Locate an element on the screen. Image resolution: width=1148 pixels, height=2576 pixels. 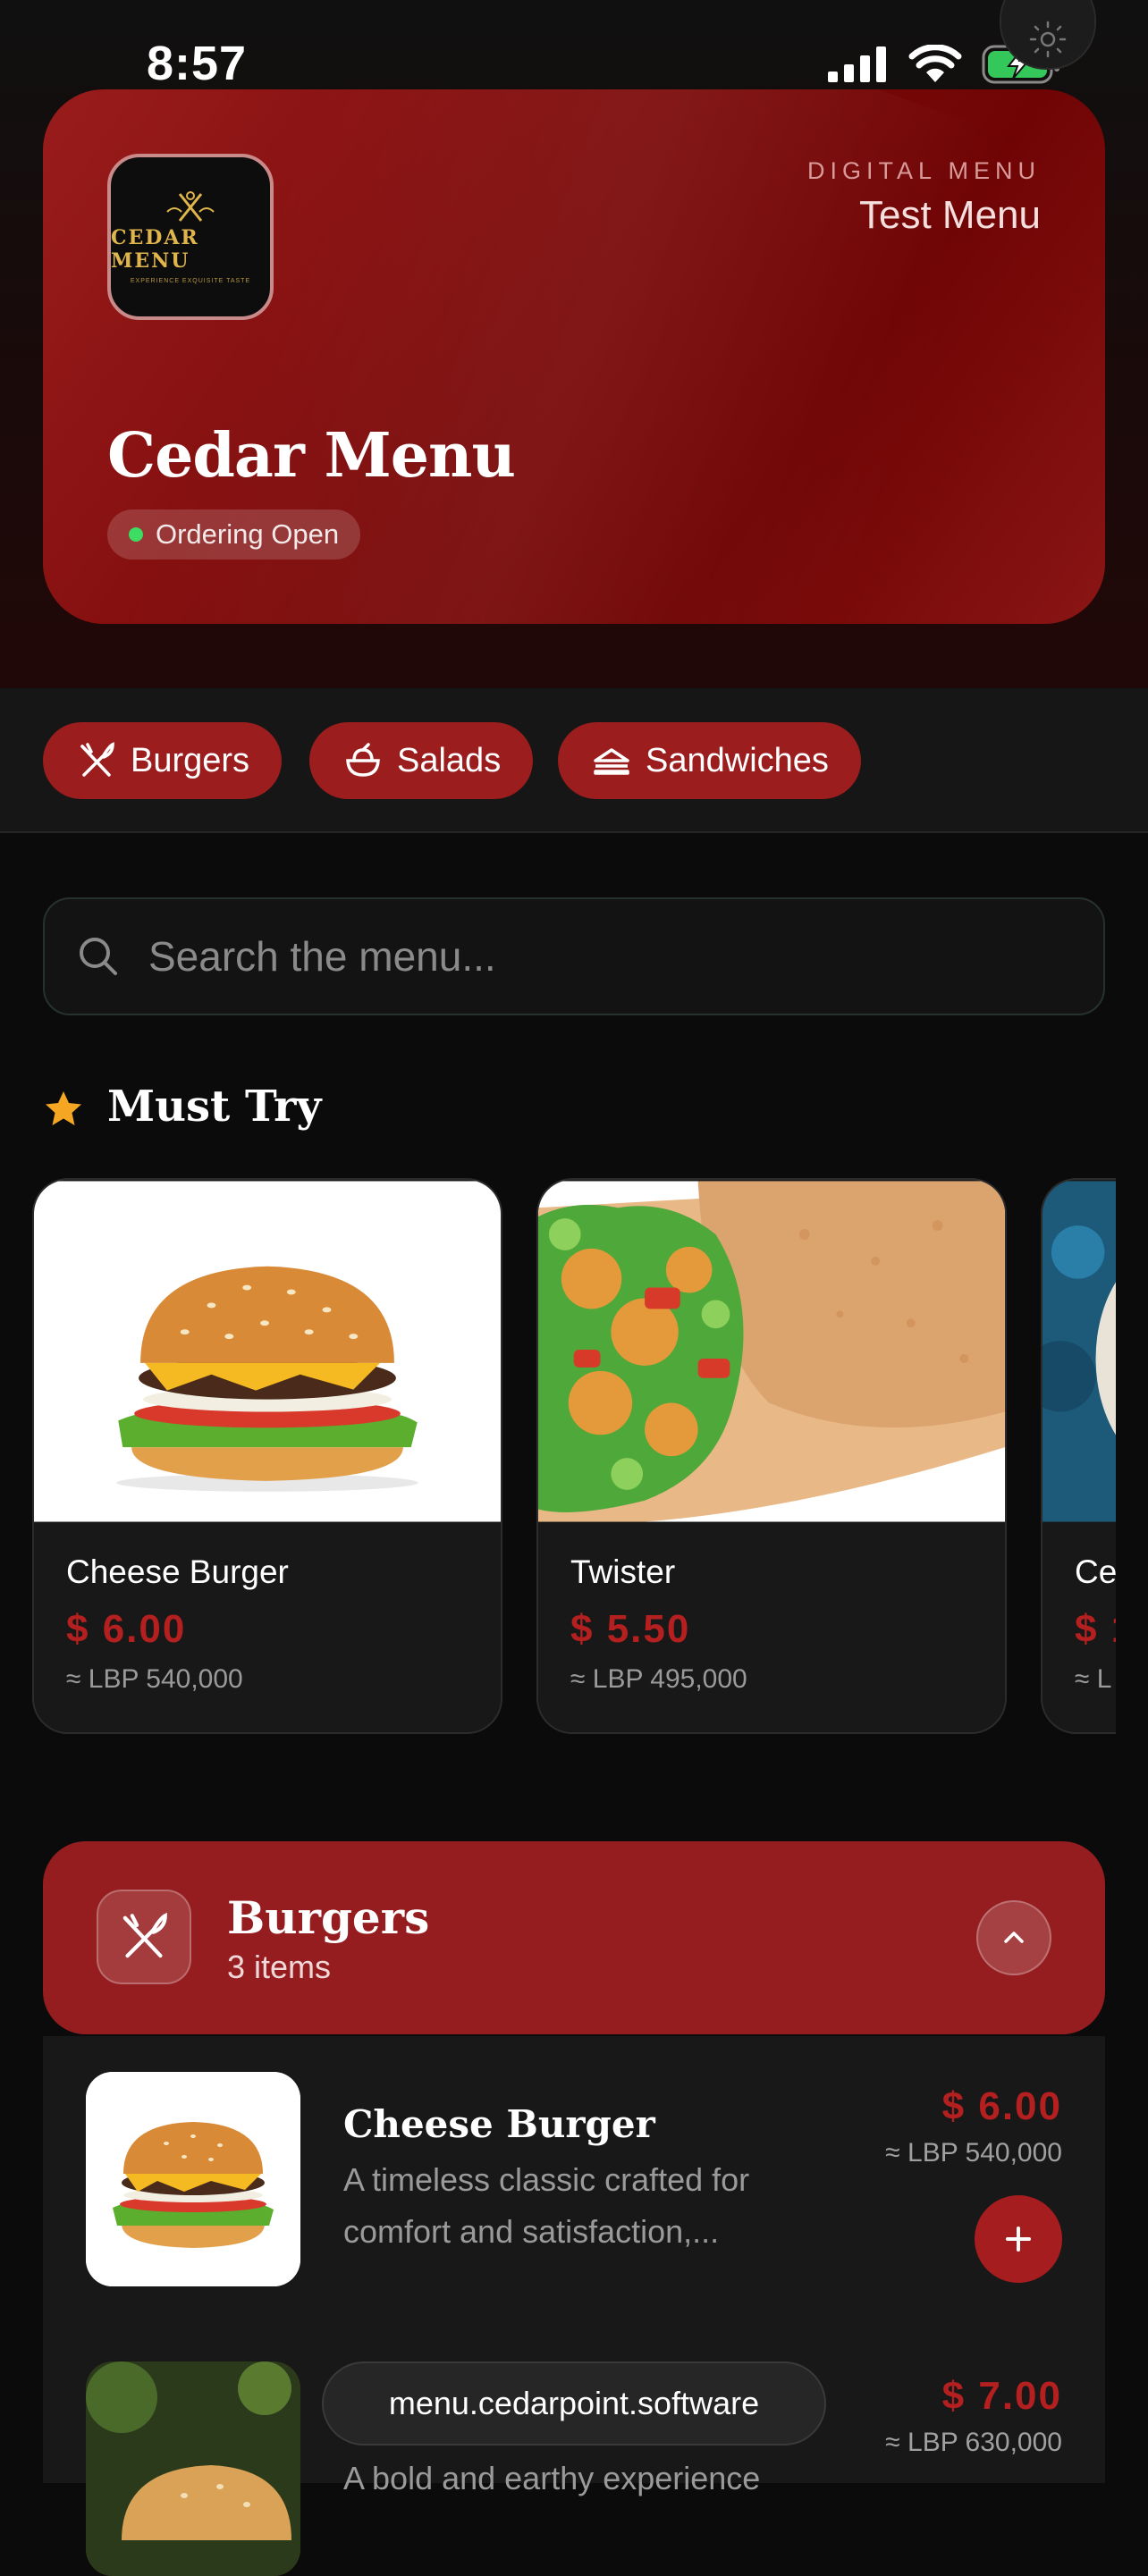
mushroom-burger-image is located at coordinates (193, 2468).